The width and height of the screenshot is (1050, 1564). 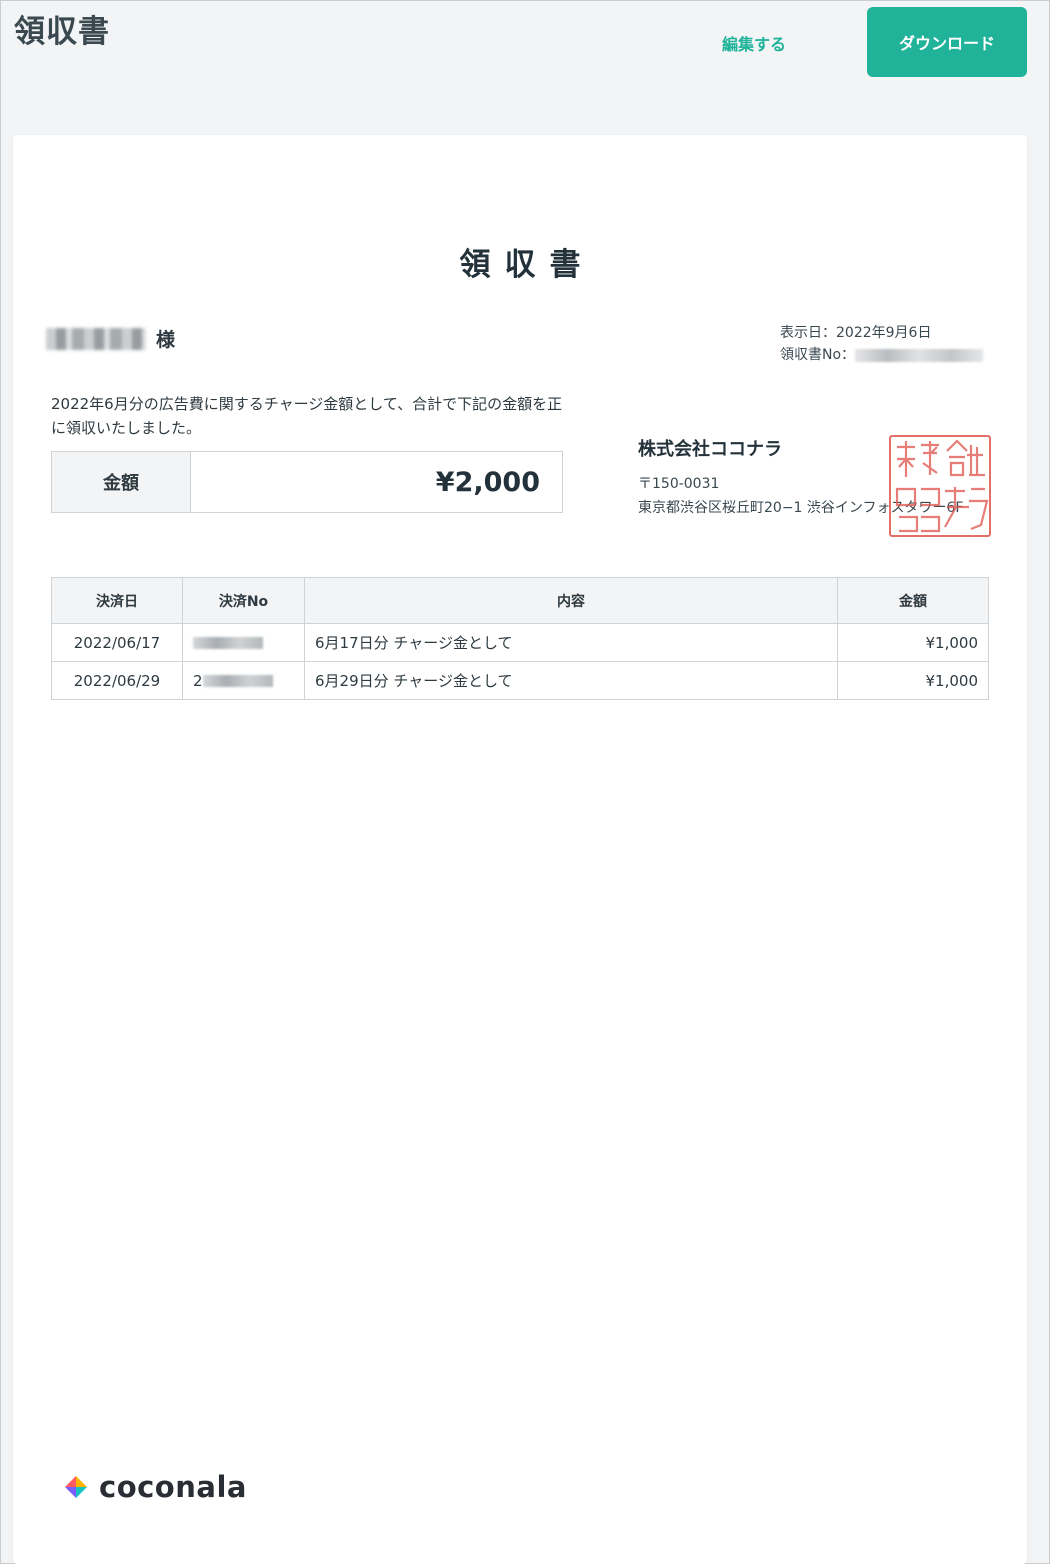 What do you see at coordinates (919, 355) in the screenshot?
I see `receipt-no-redacted` at bounding box center [919, 355].